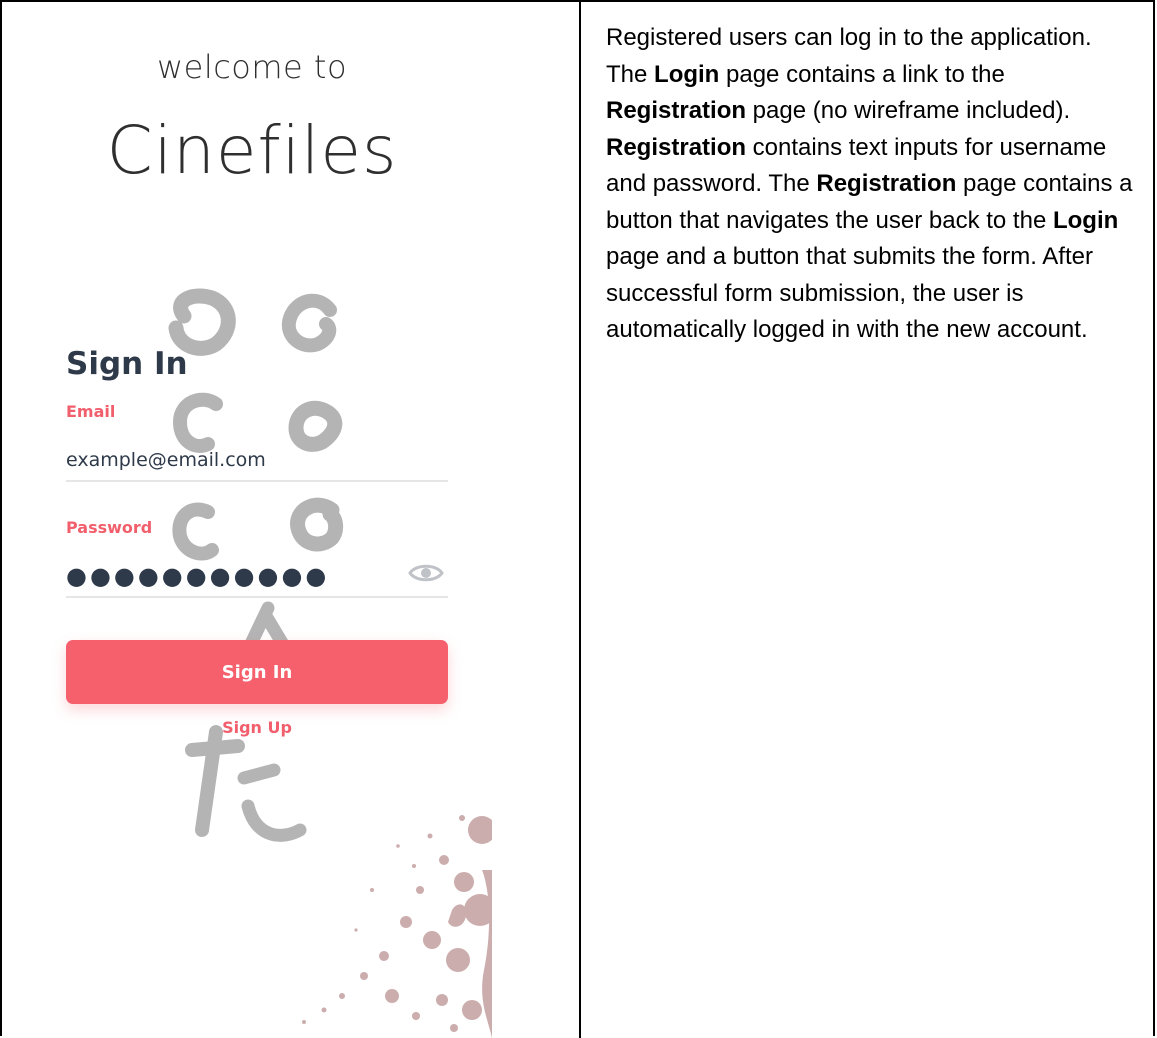 The width and height of the screenshot is (1157, 1038). What do you see at coordinates (252, 150) in the screenshot?
I see `brand-title: Cinefiles` at bounding box center [252, 150].